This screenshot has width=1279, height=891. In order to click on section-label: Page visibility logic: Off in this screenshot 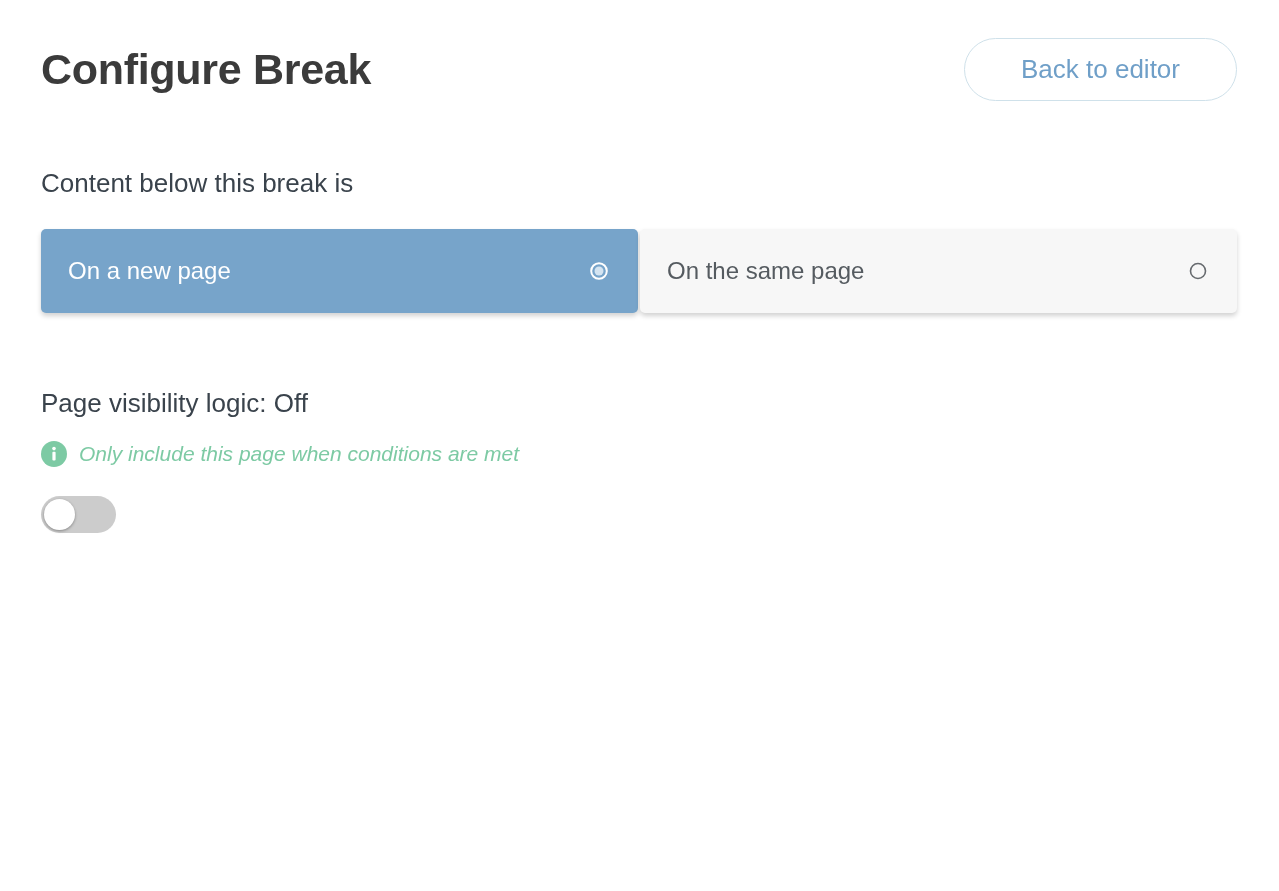, I will do `click(175, 403)`.